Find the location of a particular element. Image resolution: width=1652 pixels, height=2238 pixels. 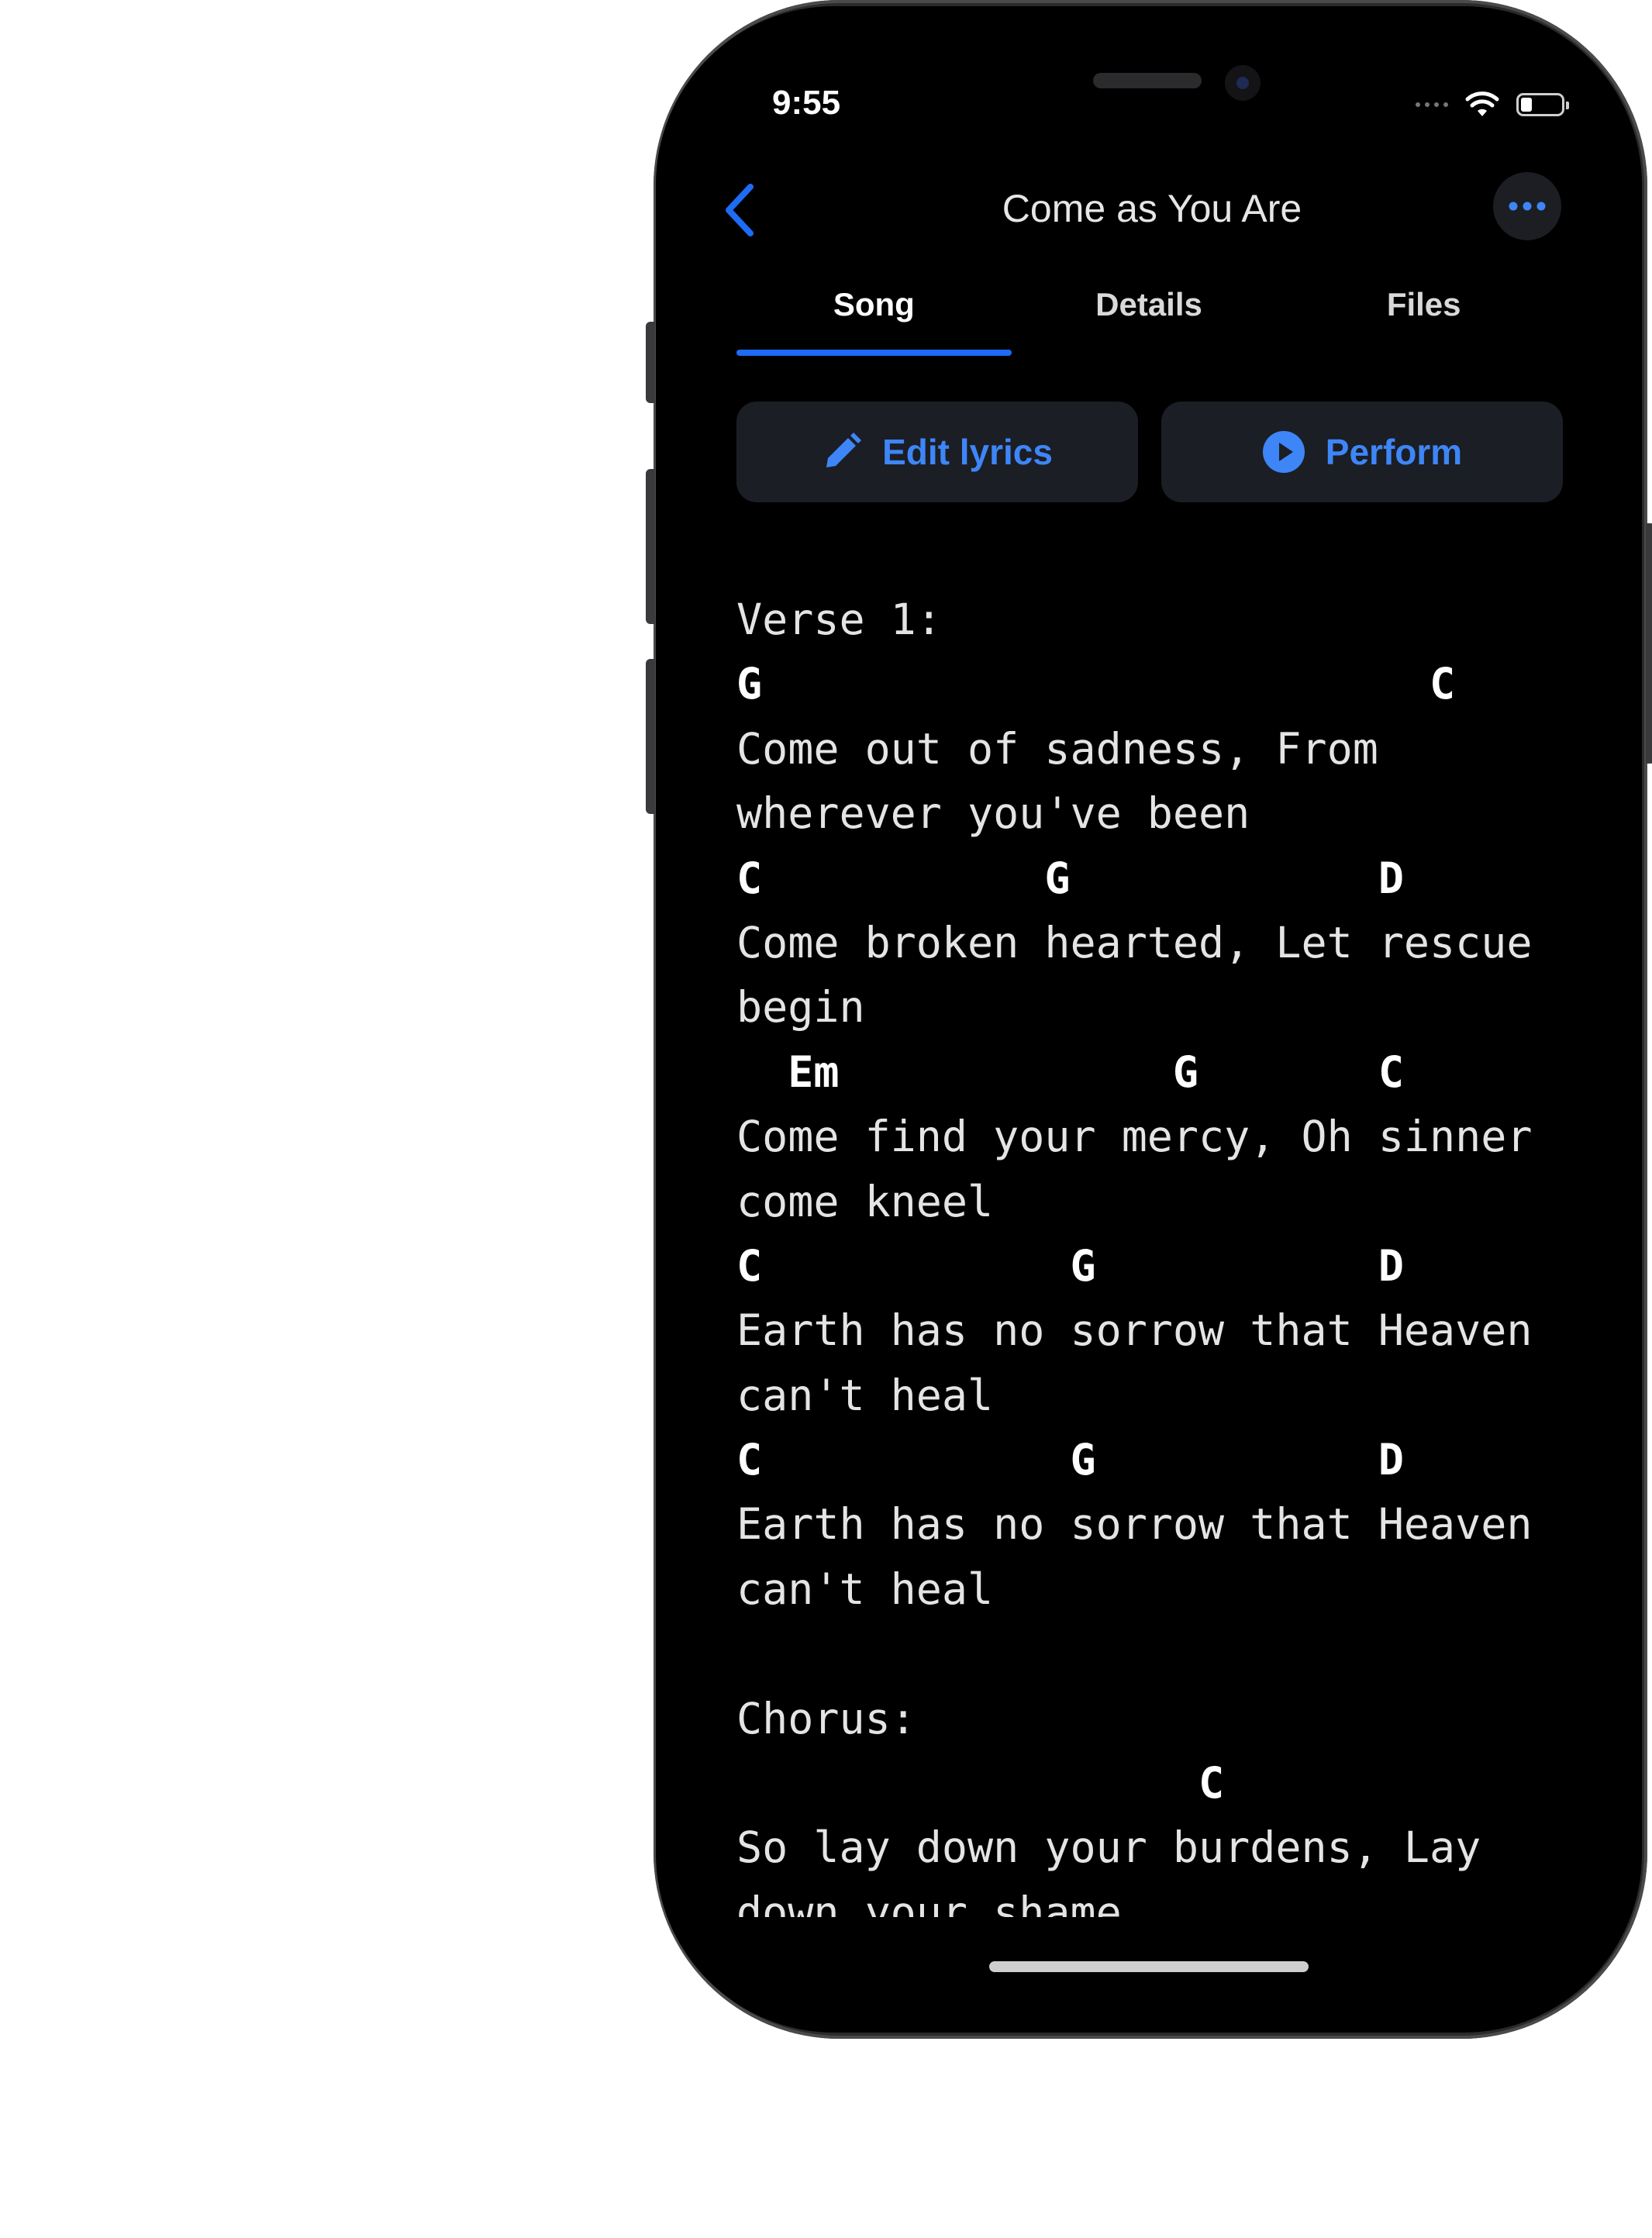

power-button is located at coordinates (1649, 643).